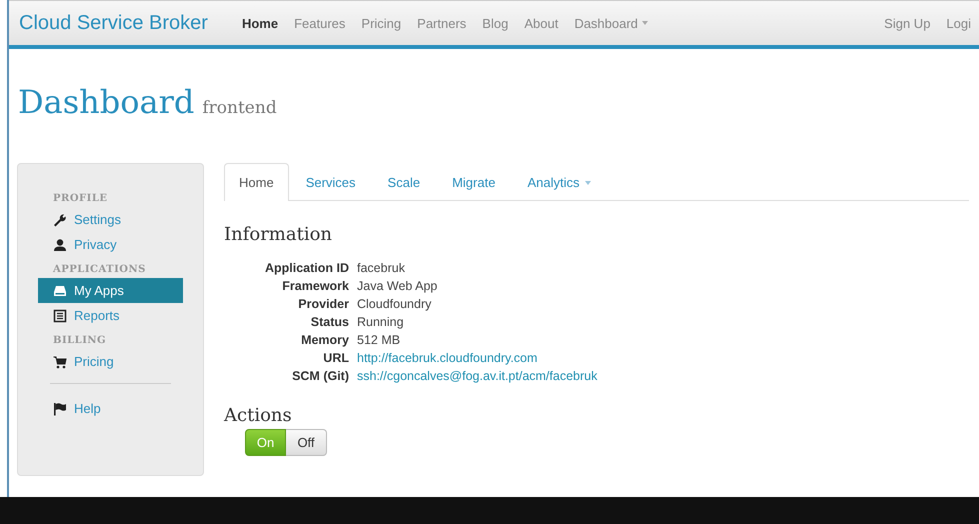  I want to click on field-label: SCM (Git), so click(320, 376).